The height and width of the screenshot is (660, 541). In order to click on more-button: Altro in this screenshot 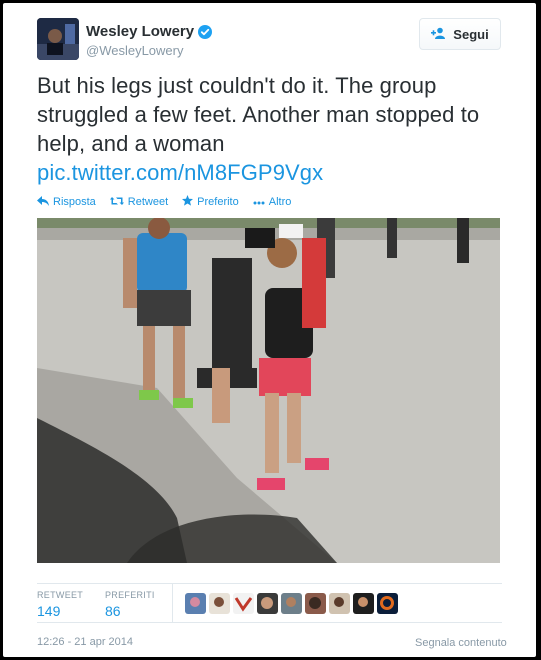, I will do `click(272, 202)`.